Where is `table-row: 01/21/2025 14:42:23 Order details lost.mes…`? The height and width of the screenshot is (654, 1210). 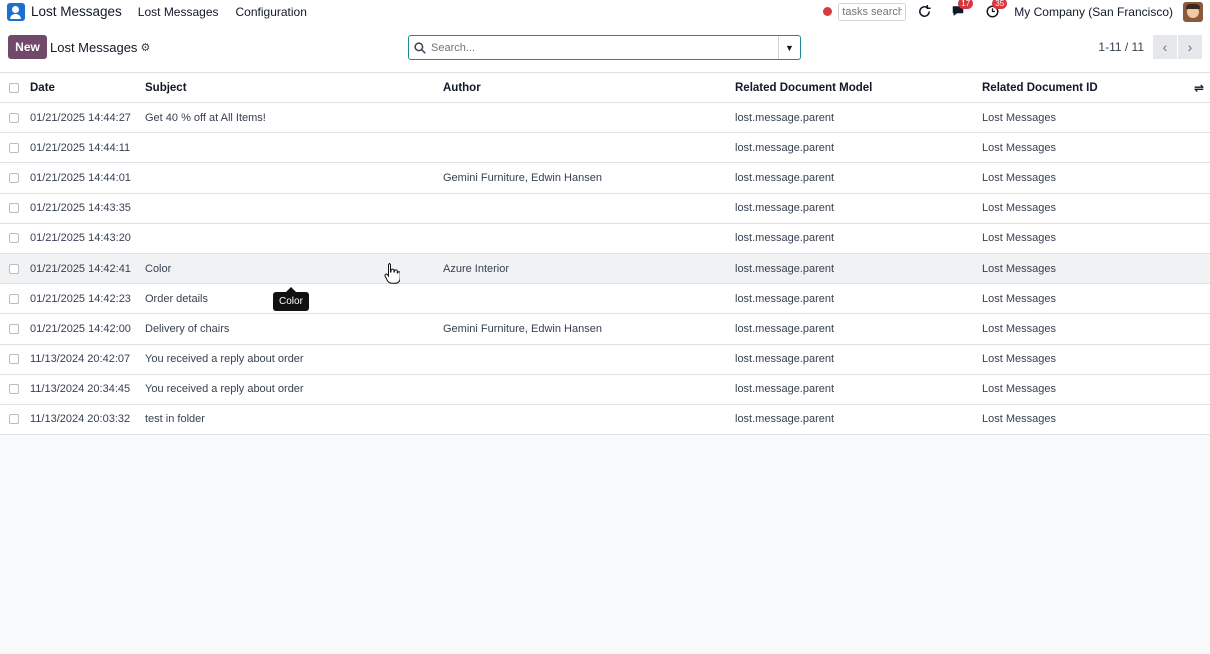 table-row: 01/21/2025 14:42:23 Order details lost.mes… is located at coordinates (605, 299).